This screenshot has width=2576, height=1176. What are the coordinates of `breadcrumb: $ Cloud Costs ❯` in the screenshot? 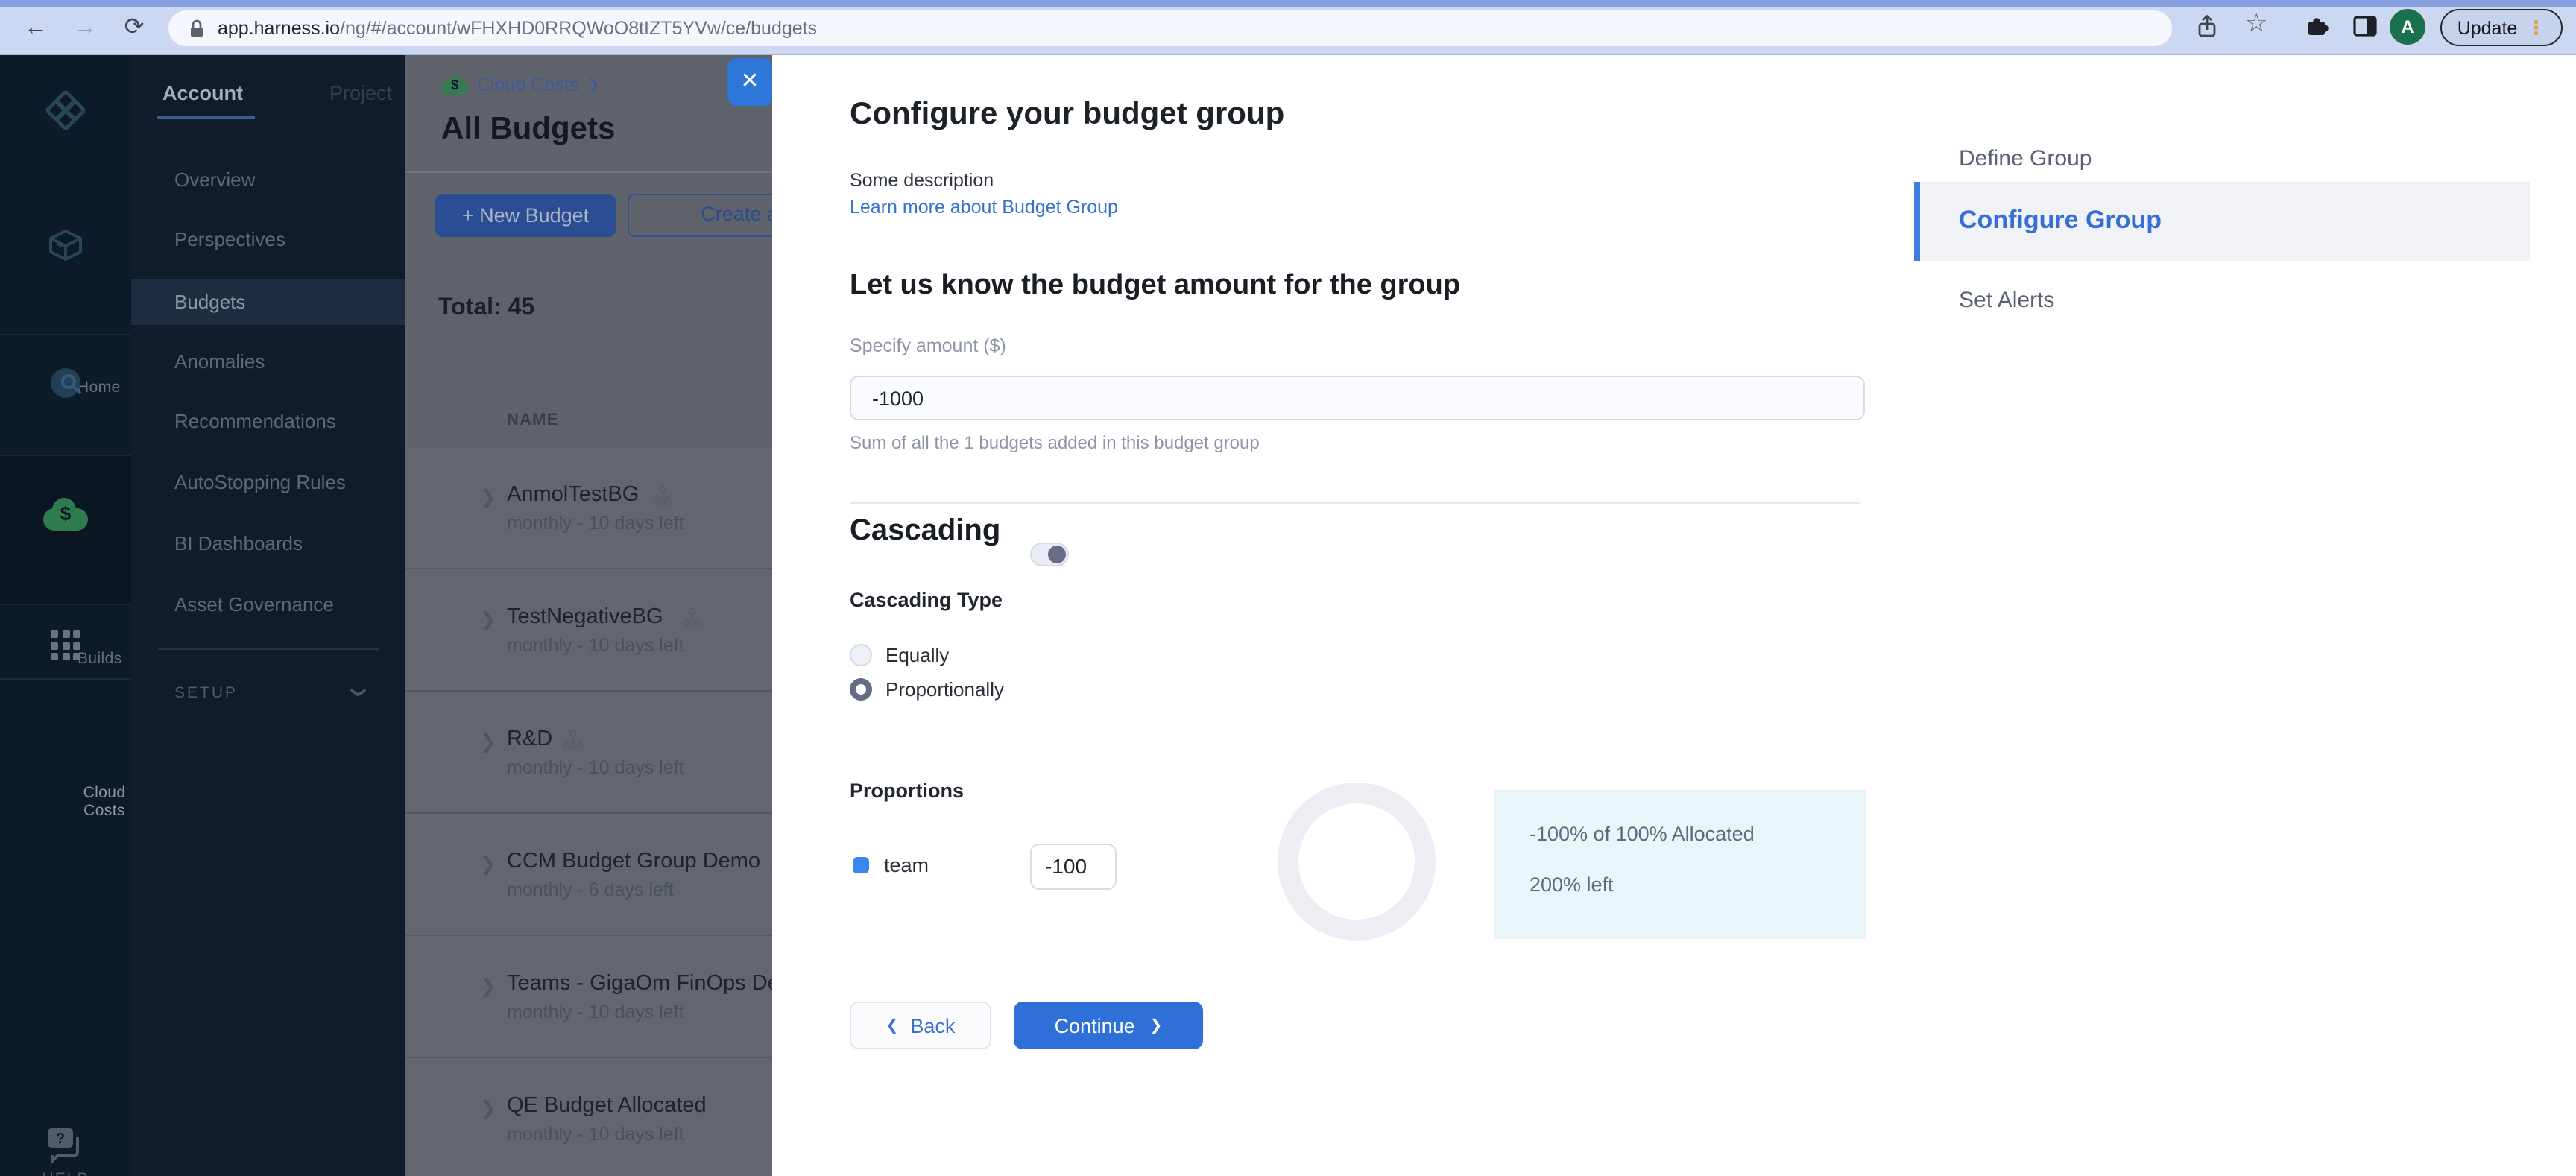 It's located at (520, 85).